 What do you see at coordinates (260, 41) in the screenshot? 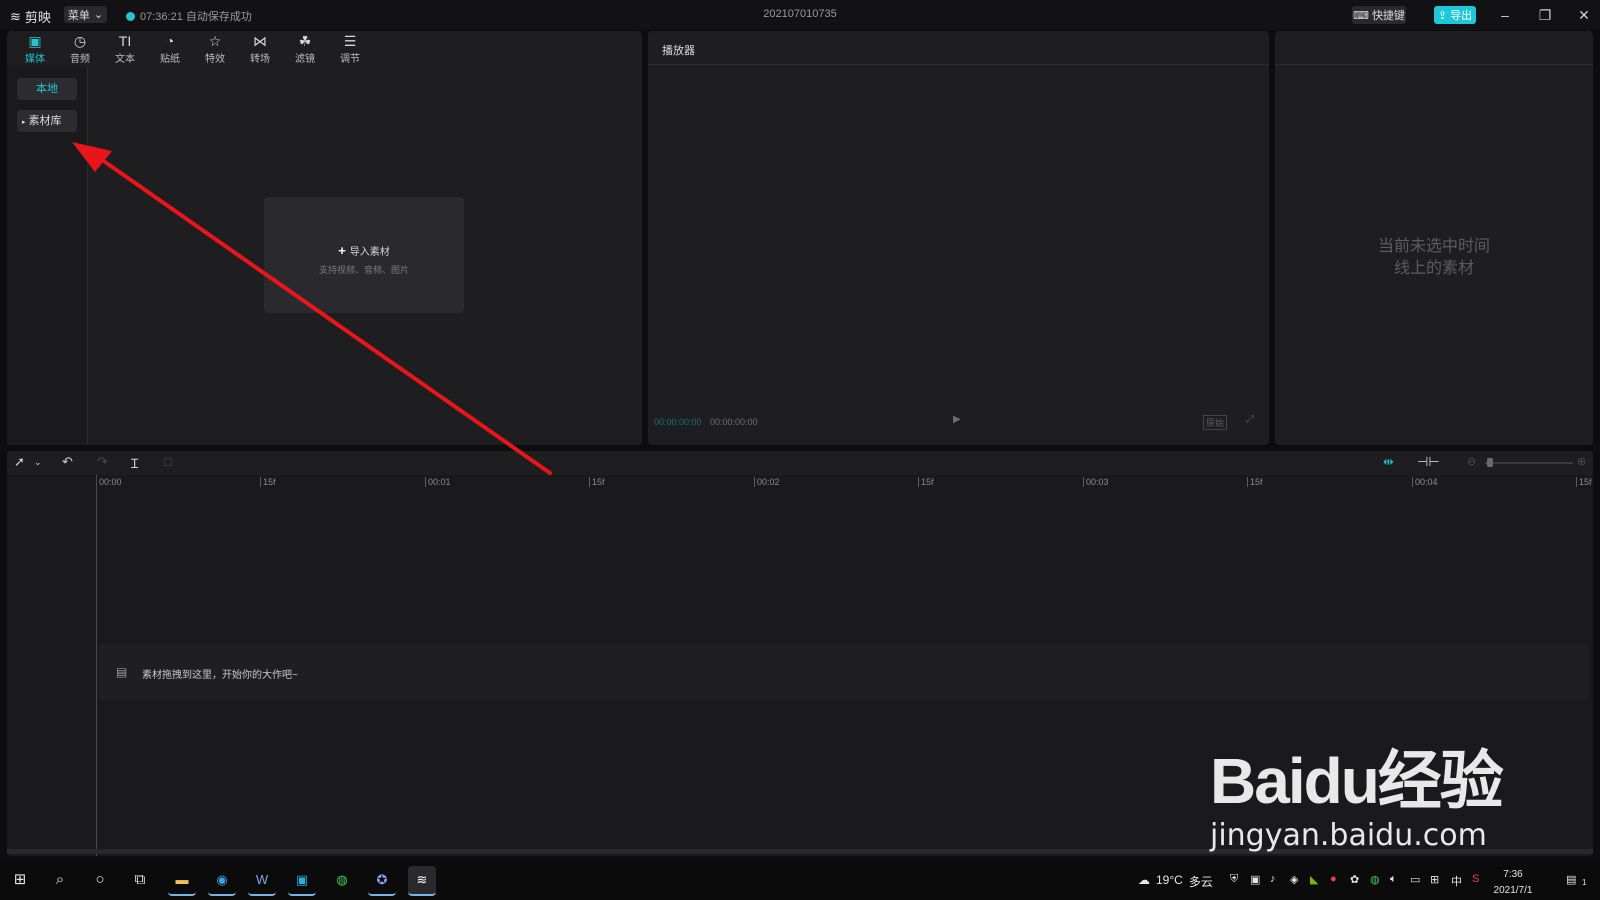
I see `transition-icon: ⋈` at bounding box center [260, 41].